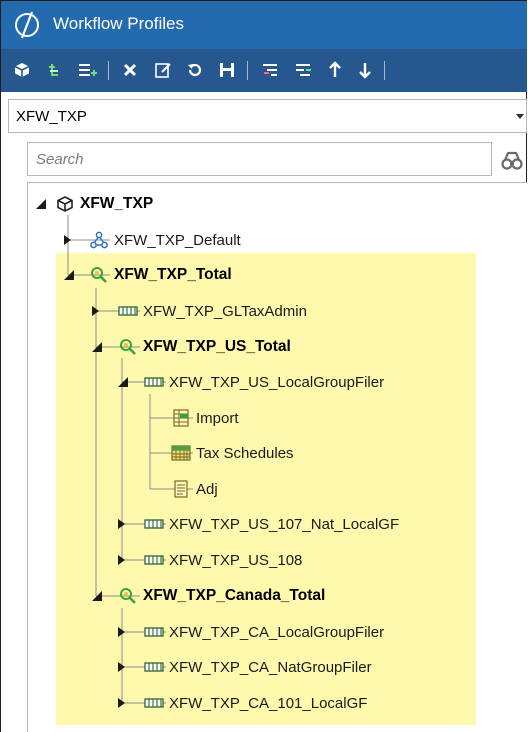 This screenshot has width=528, height=732. What do you see at coordinates (65, 204) in the screenshot?
I see `cube-icon` at bounding box center [65, 204].